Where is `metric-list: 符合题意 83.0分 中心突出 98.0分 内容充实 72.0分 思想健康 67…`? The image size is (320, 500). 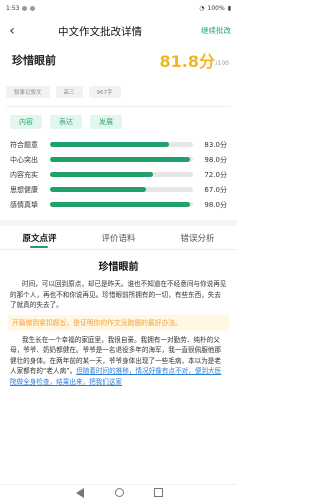 metric-list: 符合题意 83.0分 中心突出 98.0分 内容充实 72.0分 思想健康 67… is located at coordinates (118, 173).